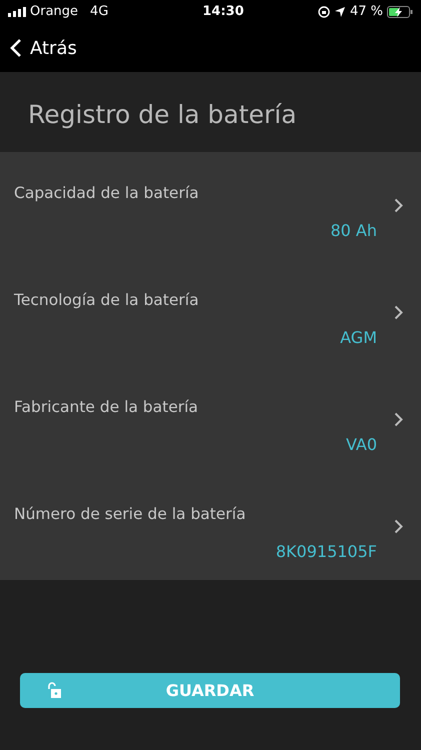 Image resolution: width=421 pixels, height=750 pixels. What do you see at coordinates (43, 48) in the screenshot?
I see `back-link: Atrás` at bounding box center [43, 48].